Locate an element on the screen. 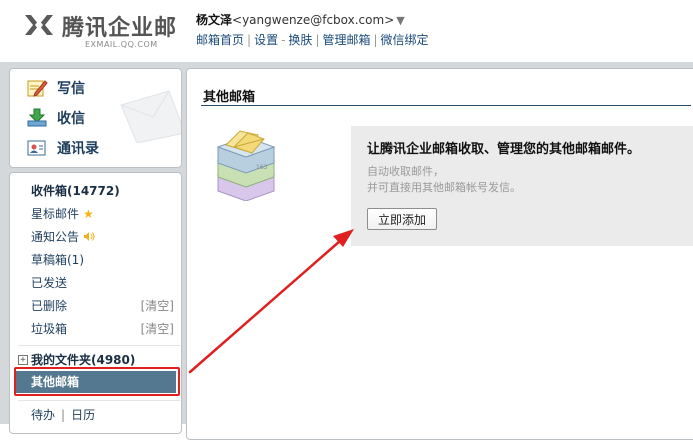 The width and height of the screenshot is (693, 440). folder-starred: 星标邮件 ★ is located at coordinates (95, 214).